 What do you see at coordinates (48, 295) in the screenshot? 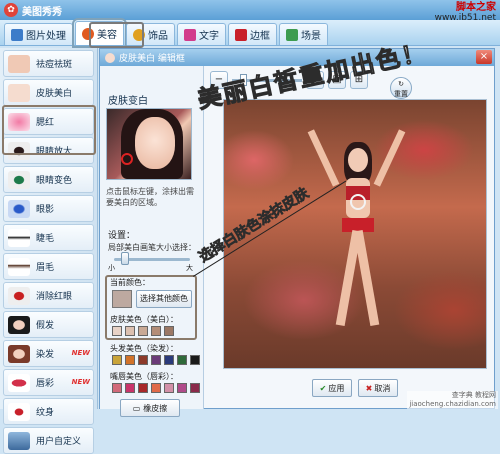
I see `sidebar-item-redeye: 消除红眼` at bounding box center [48, 295].